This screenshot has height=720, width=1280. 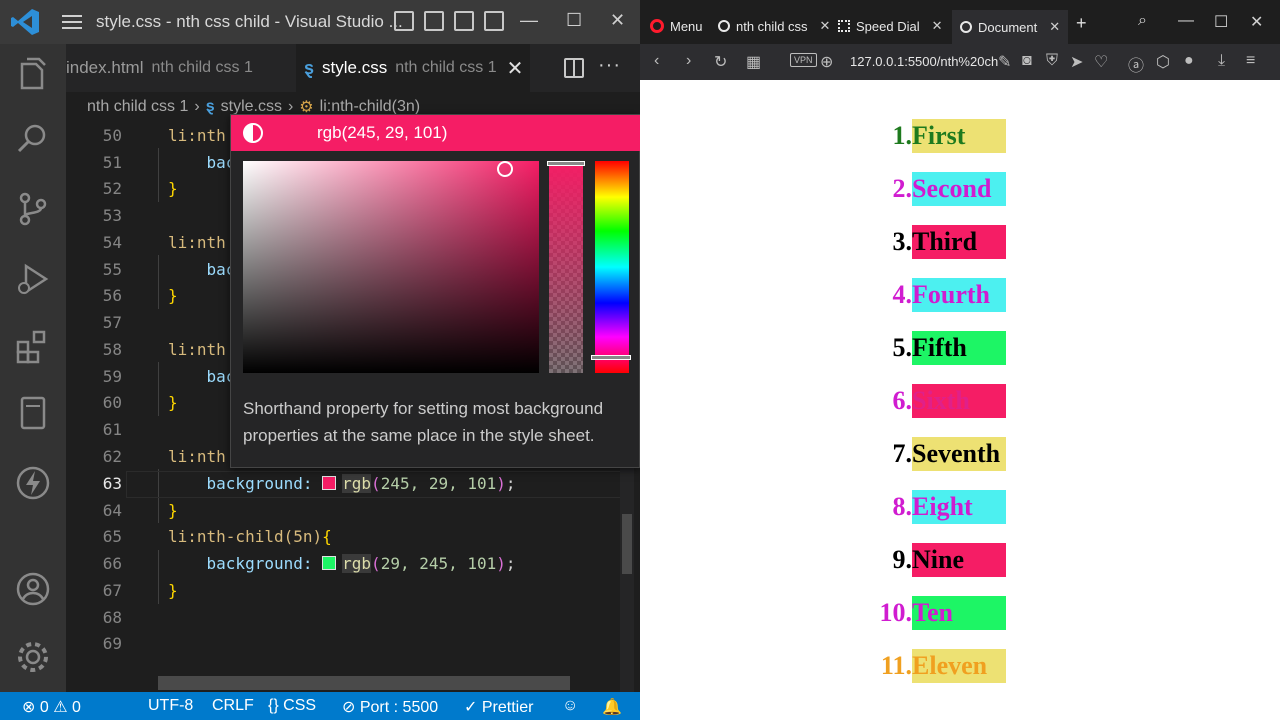 I want to click on send-icon: ➤, so click(x=1076, y=62).